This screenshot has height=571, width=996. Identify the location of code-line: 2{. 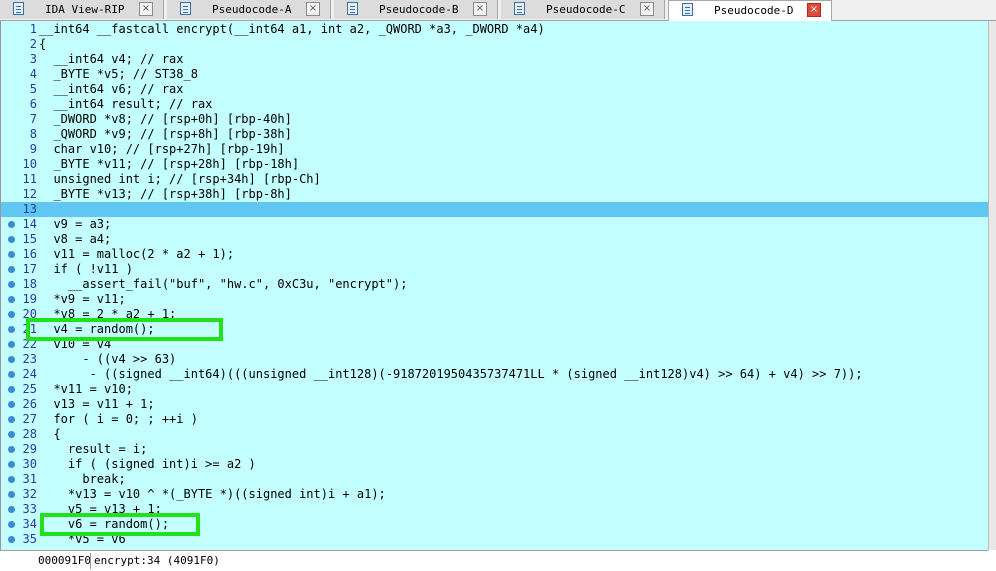
(494, 44).